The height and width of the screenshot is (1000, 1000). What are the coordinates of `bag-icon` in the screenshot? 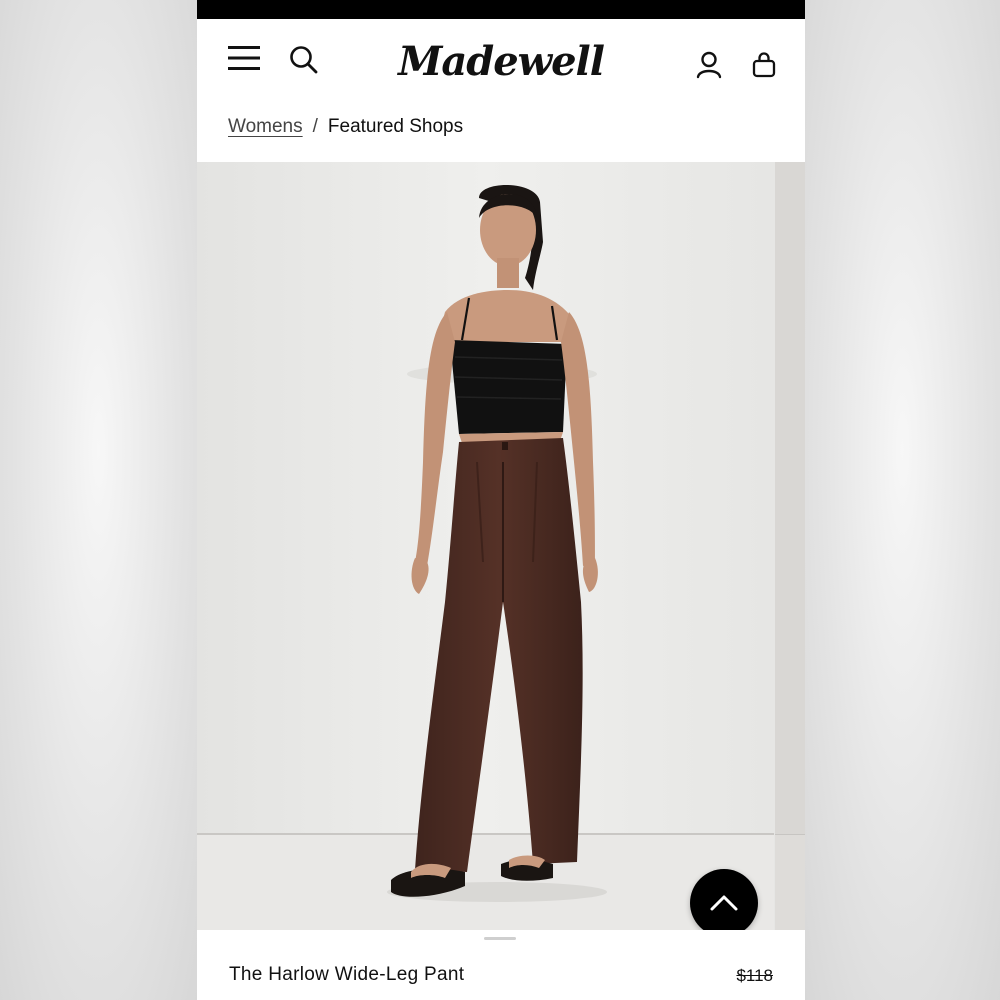 It's located at (764, 65).